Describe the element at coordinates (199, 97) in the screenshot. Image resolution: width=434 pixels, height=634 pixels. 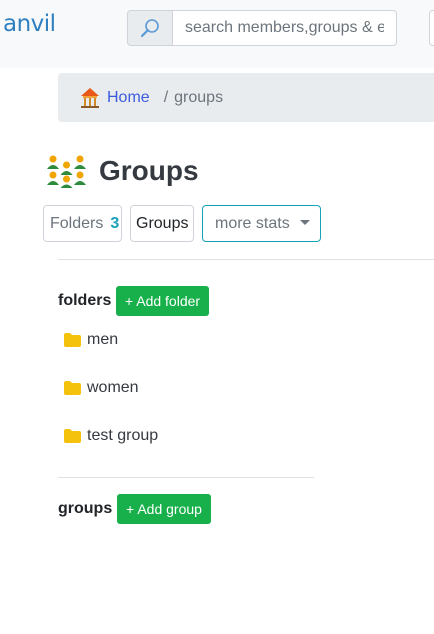
I see `breadcrumb-current: groups` at that location.